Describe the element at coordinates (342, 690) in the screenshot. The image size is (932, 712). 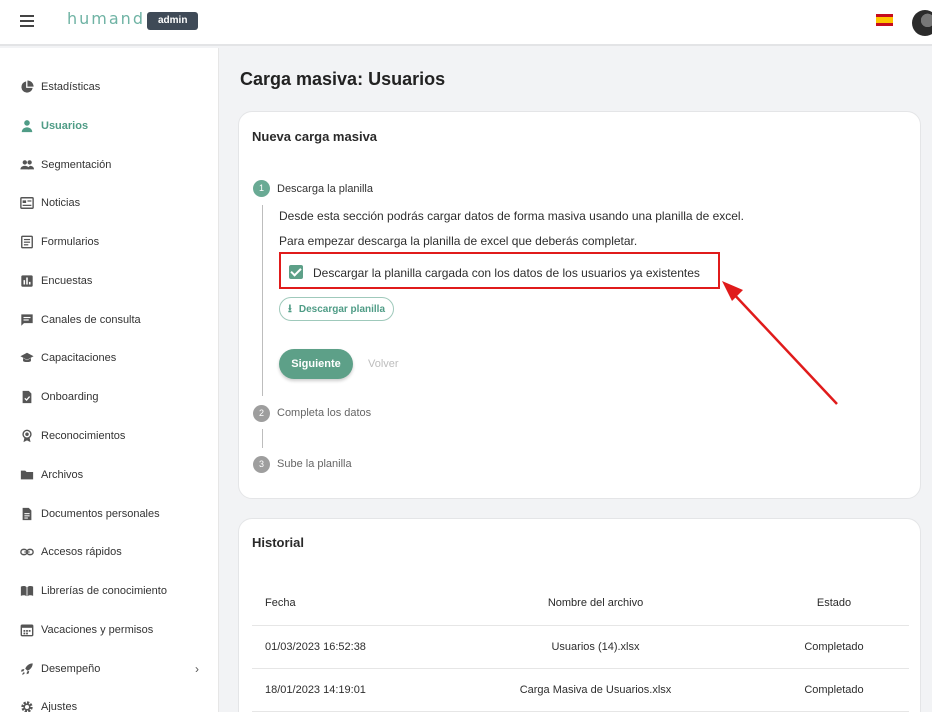
I see `cell-fecha: 18/01/2023 14:19:01` at that location.